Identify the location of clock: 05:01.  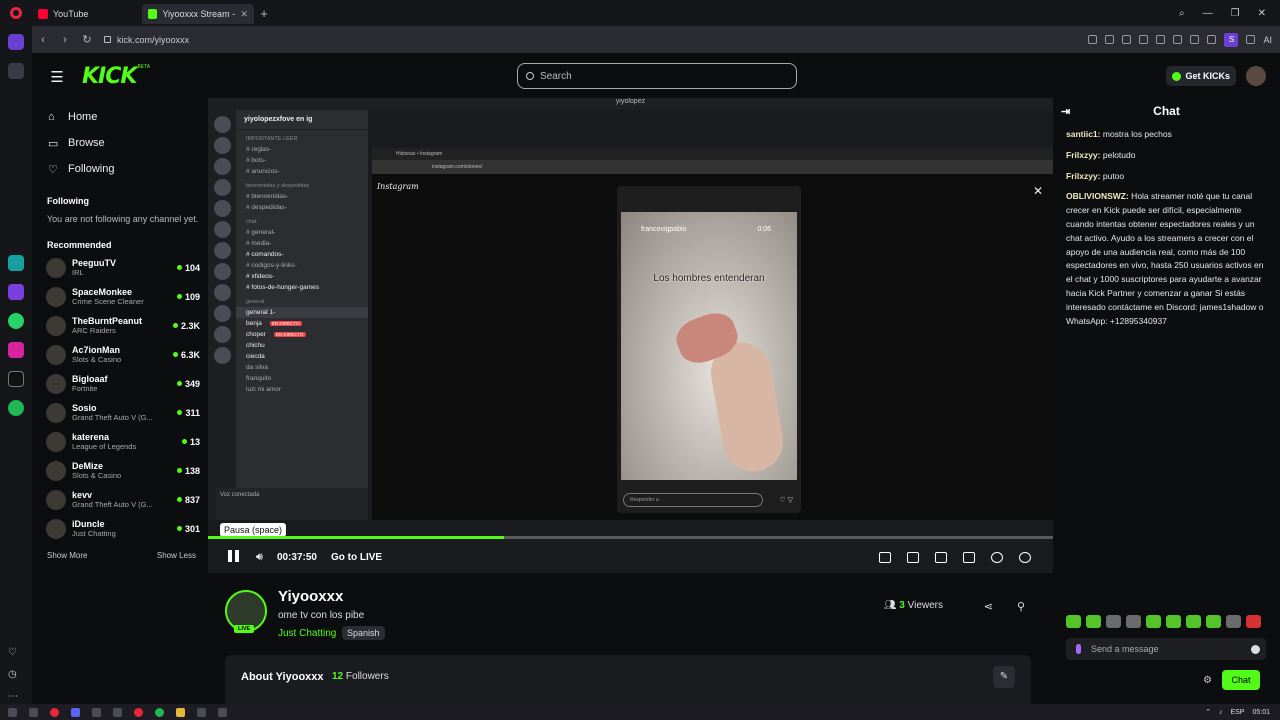
(1261, 712).